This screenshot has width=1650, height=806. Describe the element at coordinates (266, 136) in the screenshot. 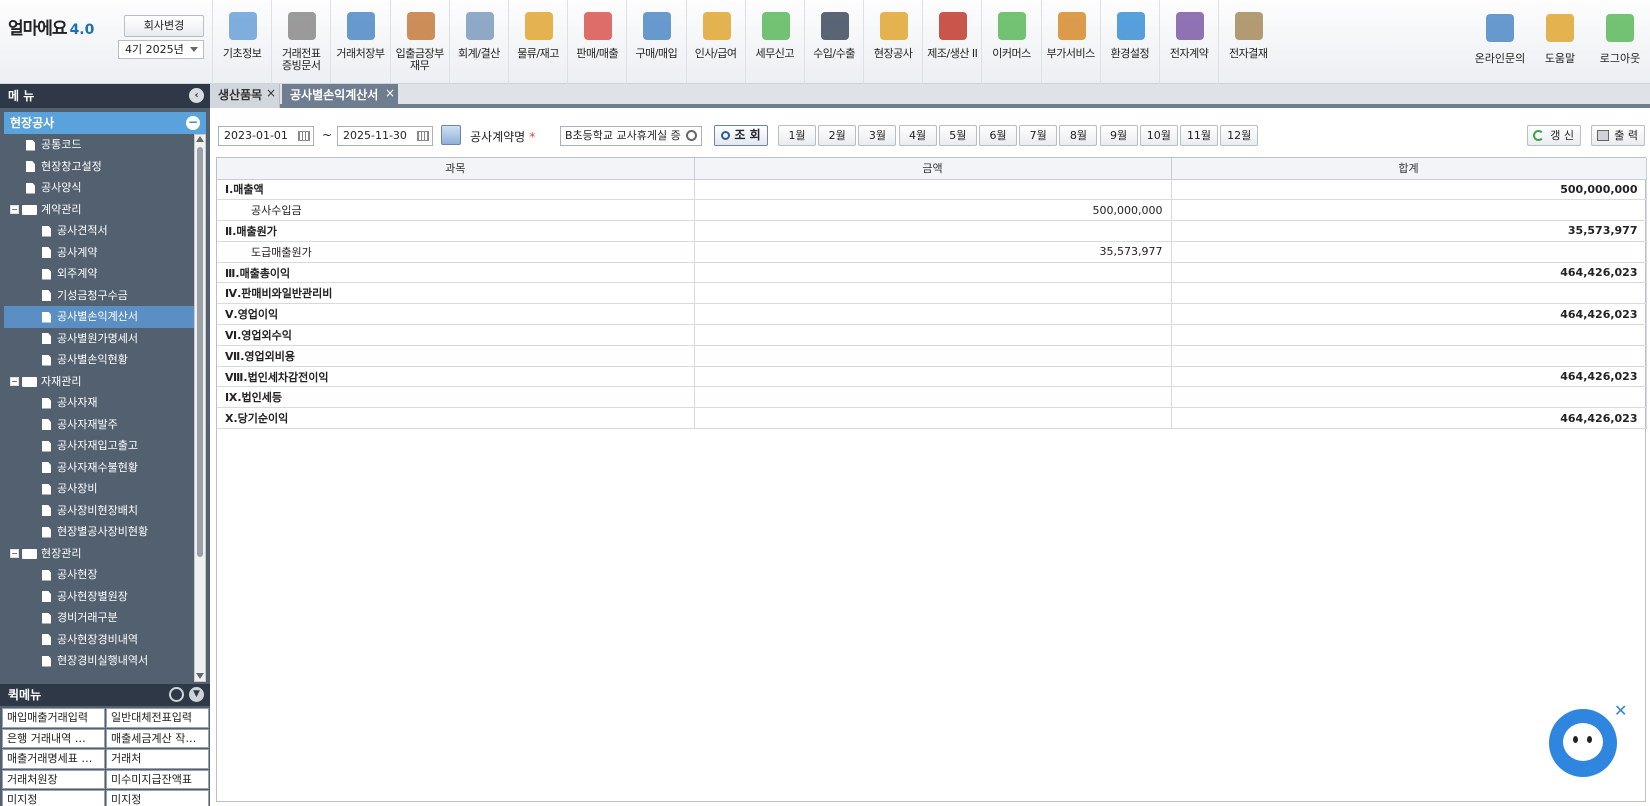

I see `date-from-input: 2023-01-01` at that location.